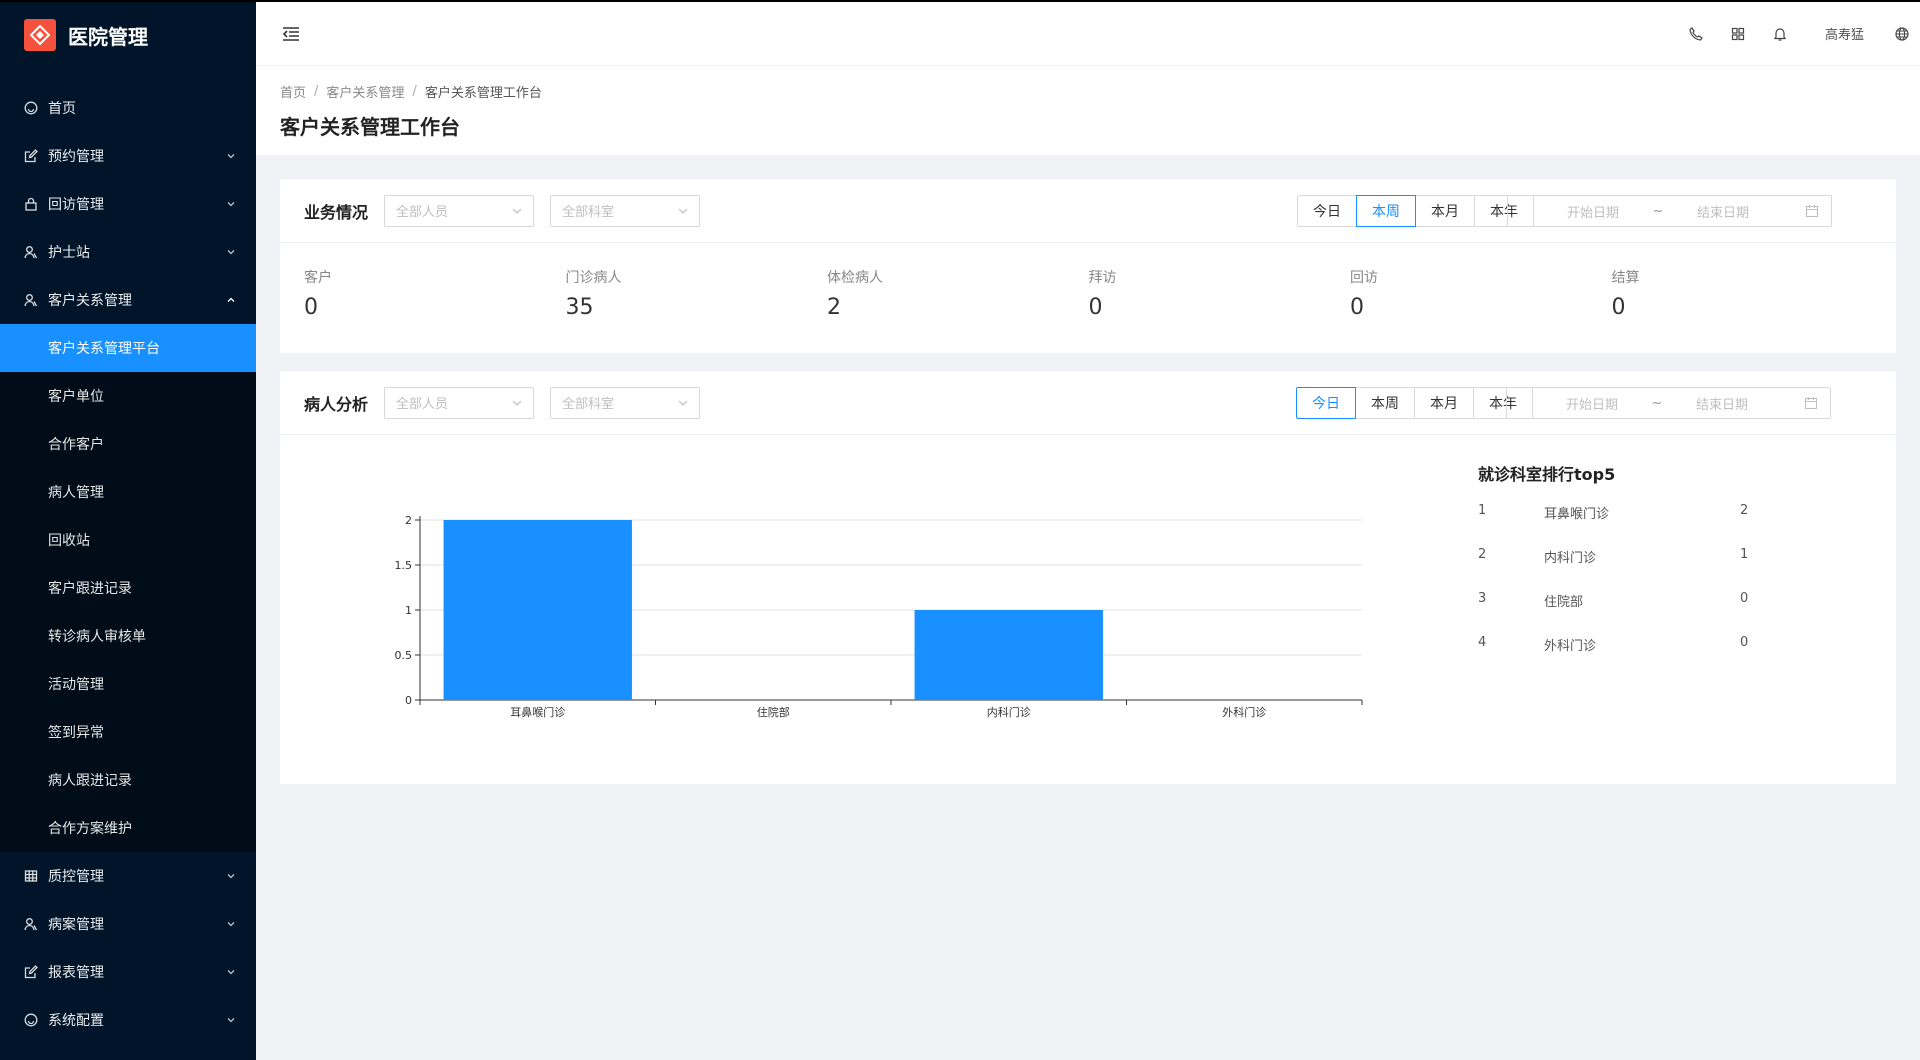  I want to click on sidebar-item: 质控管理, so click(128, 876).